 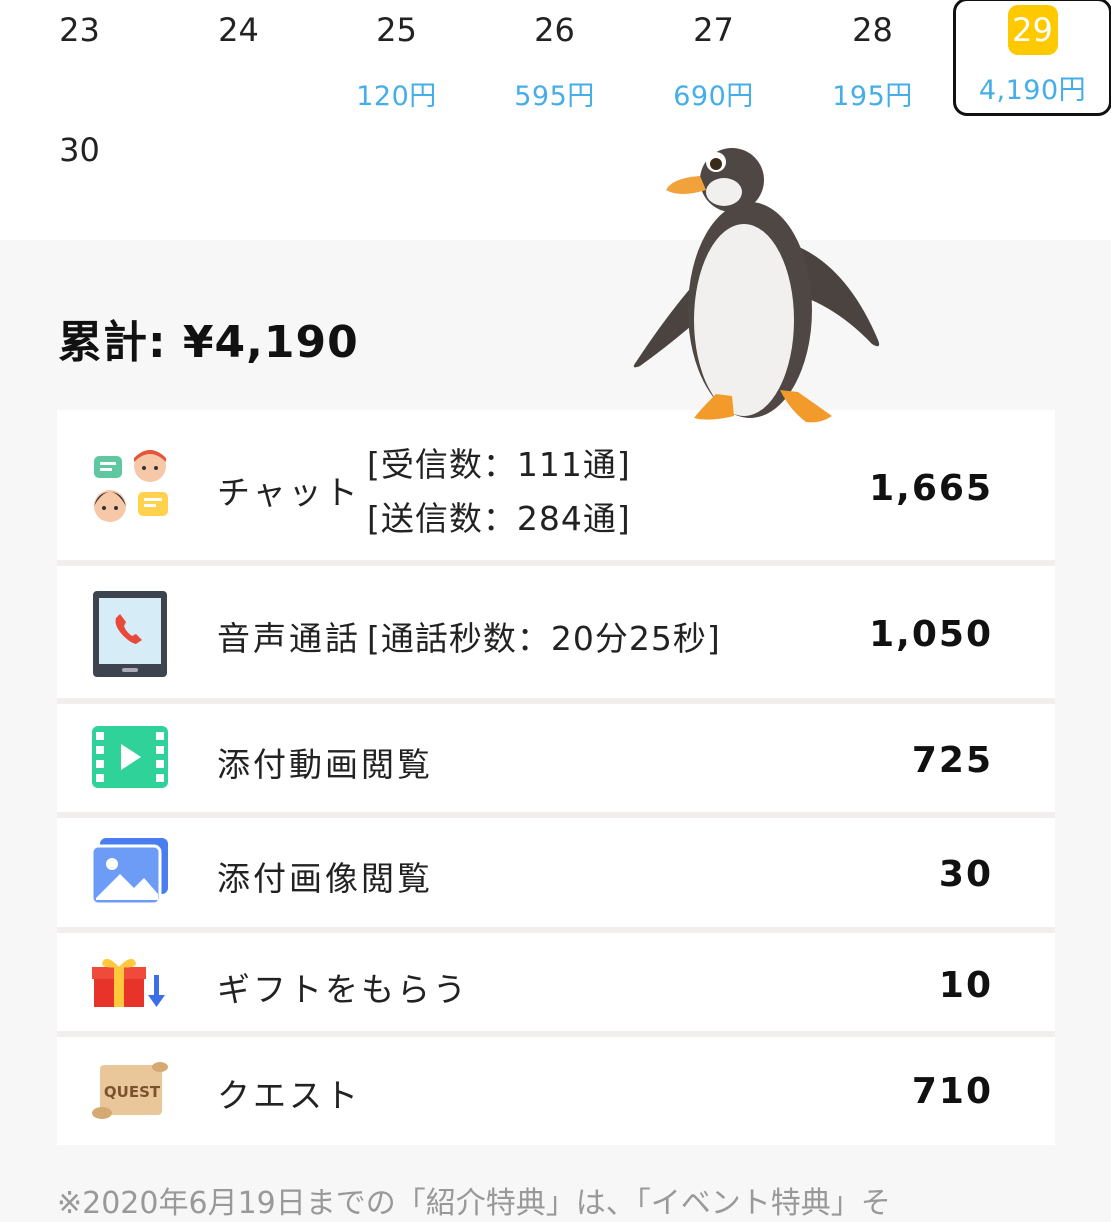 What do you see at coordinates (554, 59) in the screenshot?
I see `calendar-day: 26 595円` at bounding box center [554, 59].